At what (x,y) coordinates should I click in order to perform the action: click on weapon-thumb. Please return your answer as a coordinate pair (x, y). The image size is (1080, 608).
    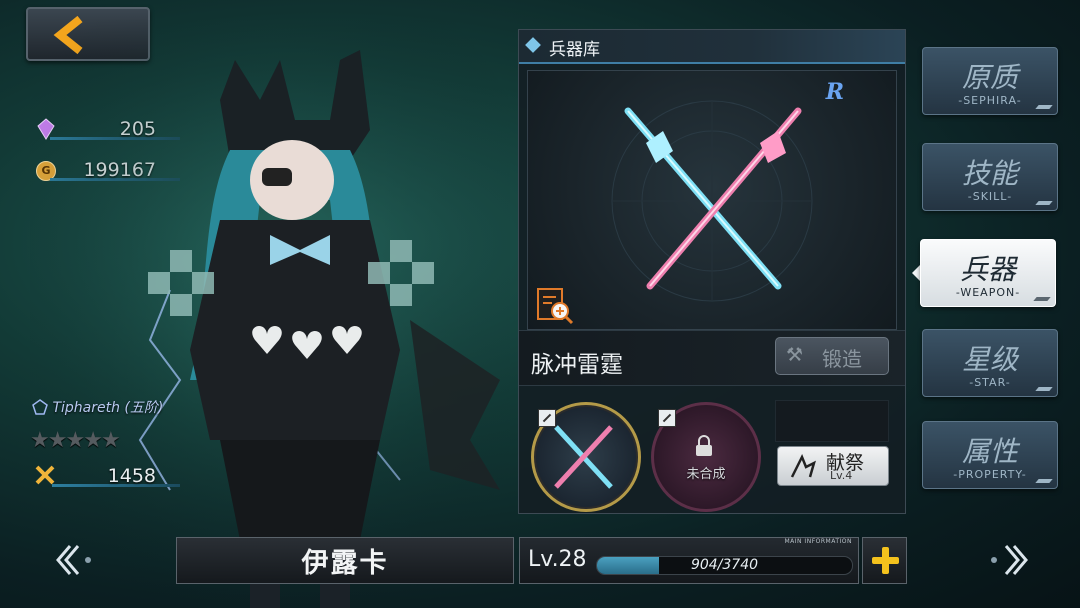
    Looking at the image, I should click on (583, 457).